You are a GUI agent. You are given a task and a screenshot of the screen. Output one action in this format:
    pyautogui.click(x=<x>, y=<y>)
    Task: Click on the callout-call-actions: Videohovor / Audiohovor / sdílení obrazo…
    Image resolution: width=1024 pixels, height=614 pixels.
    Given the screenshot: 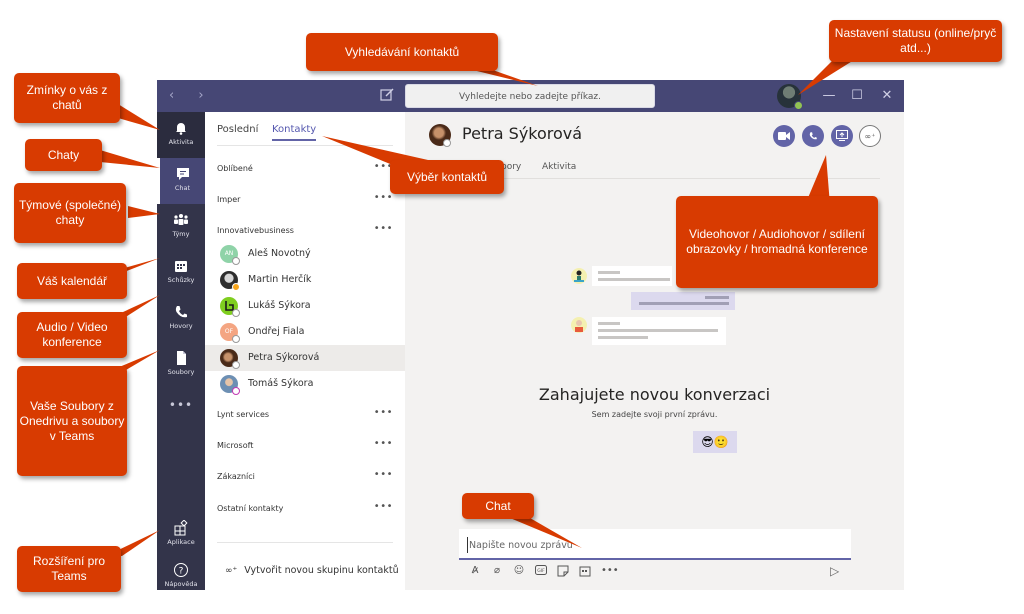 What is the action you would take?
    pyautogui.click(x=777, y=242)
    